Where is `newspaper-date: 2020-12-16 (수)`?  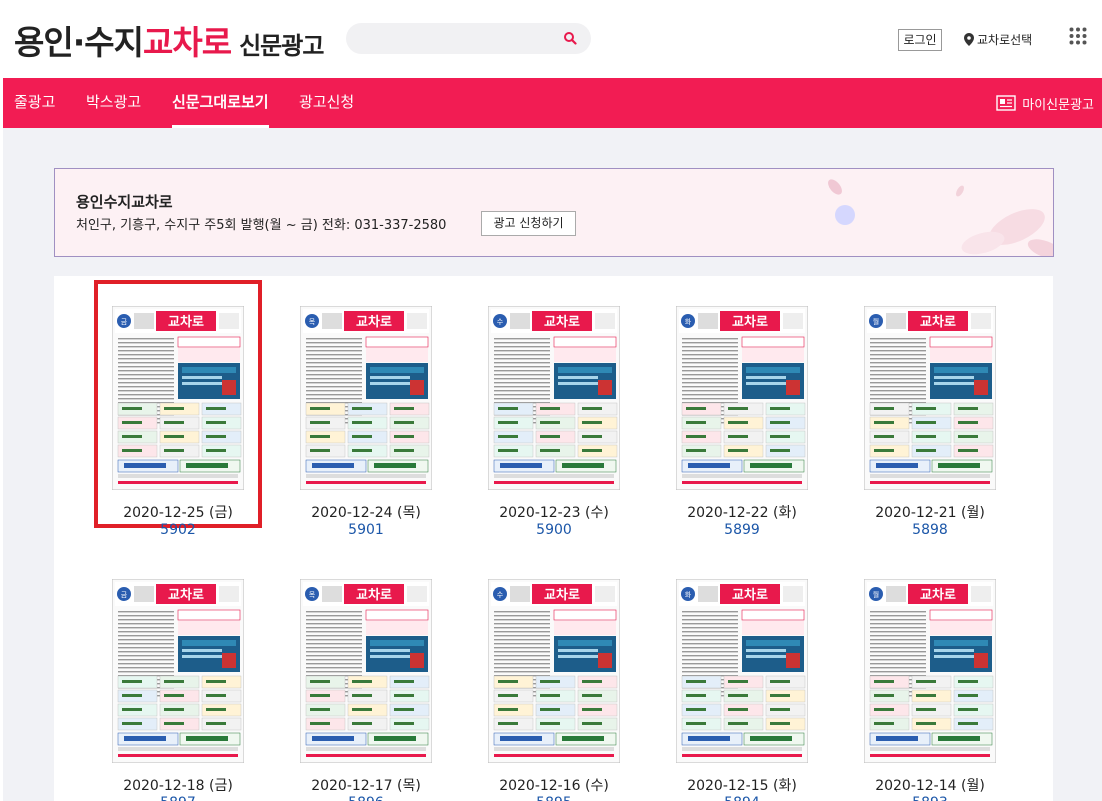 newspaper-date: 2020-12-16 (수) is located at coordinates (554, 785).